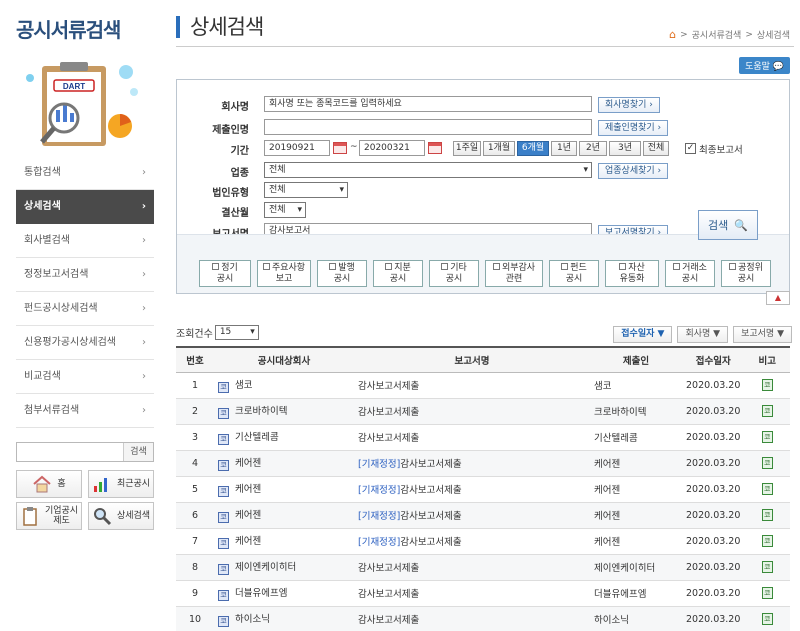 The image size is (800, 631). Describe the element at coordinates (85, 207) in the screenshot. I see `sidebar-item: 상세검색 ›` at that location.